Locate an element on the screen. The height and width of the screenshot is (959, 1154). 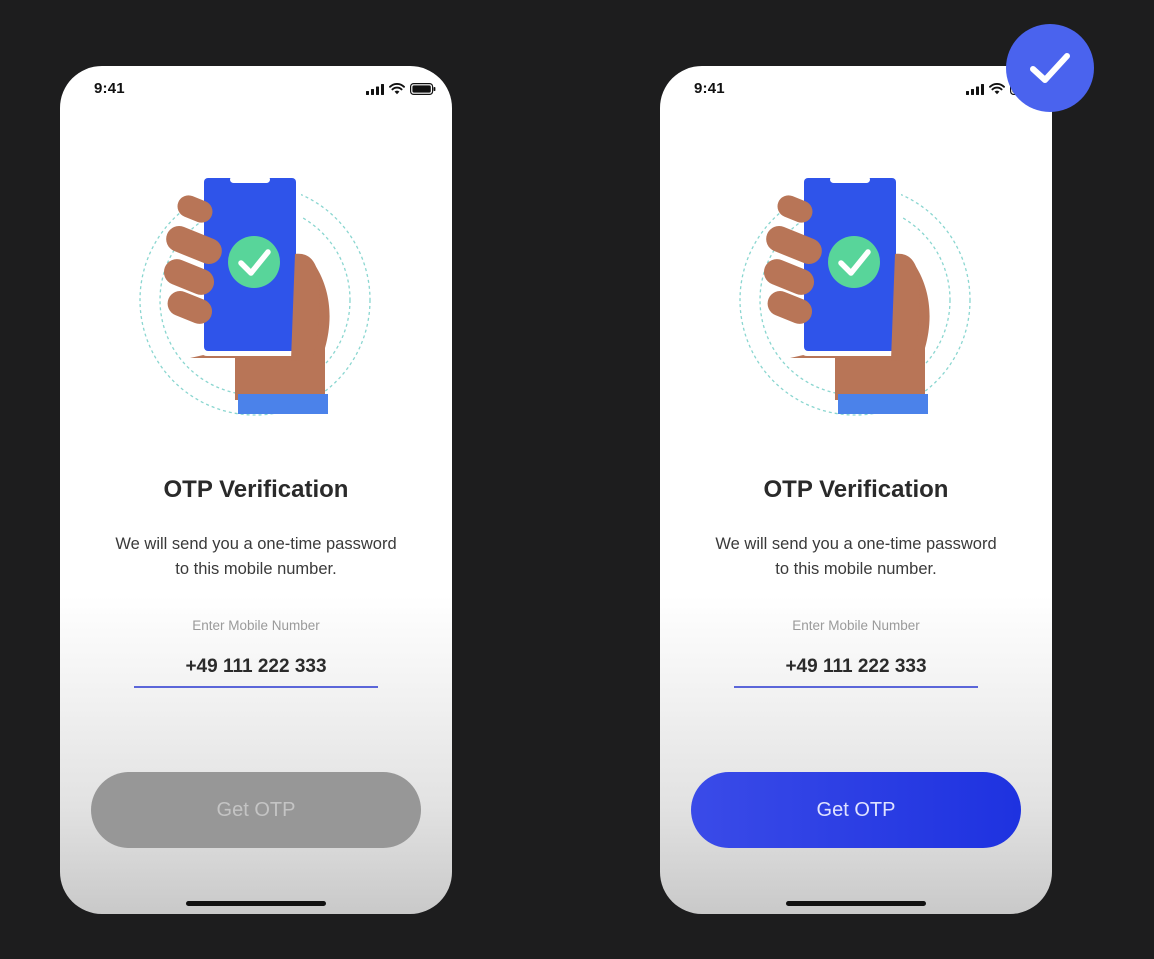
selected-badge is located at coordinates (1050, 68).